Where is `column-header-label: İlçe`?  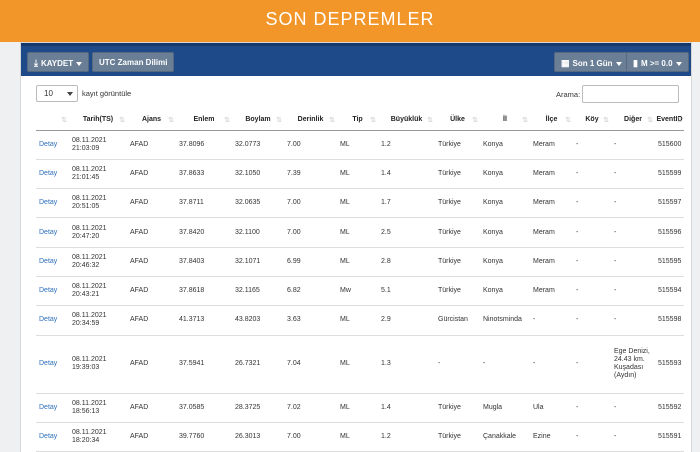 column-header-label: İlçe is located at coordinates (551, 120).